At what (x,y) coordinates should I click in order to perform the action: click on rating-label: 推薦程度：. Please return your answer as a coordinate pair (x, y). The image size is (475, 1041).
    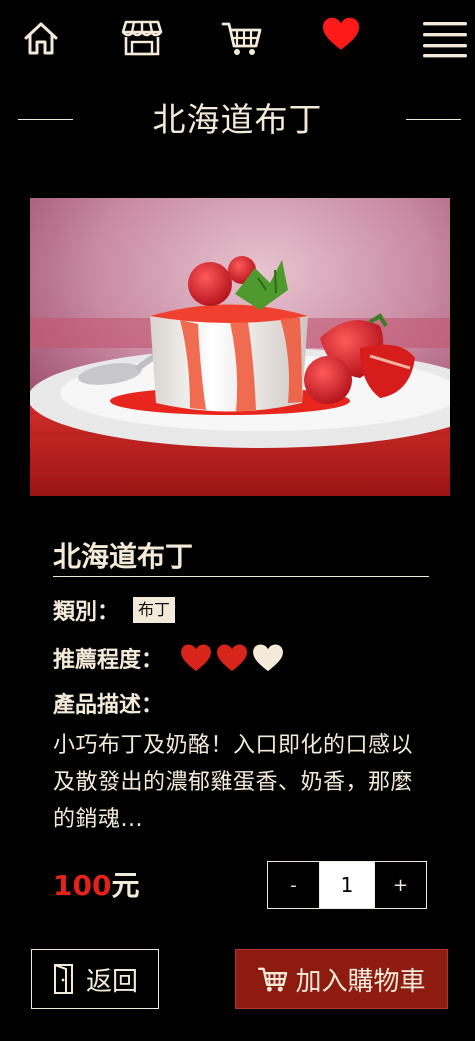
    Looking at the image, I should click on (108, 660).